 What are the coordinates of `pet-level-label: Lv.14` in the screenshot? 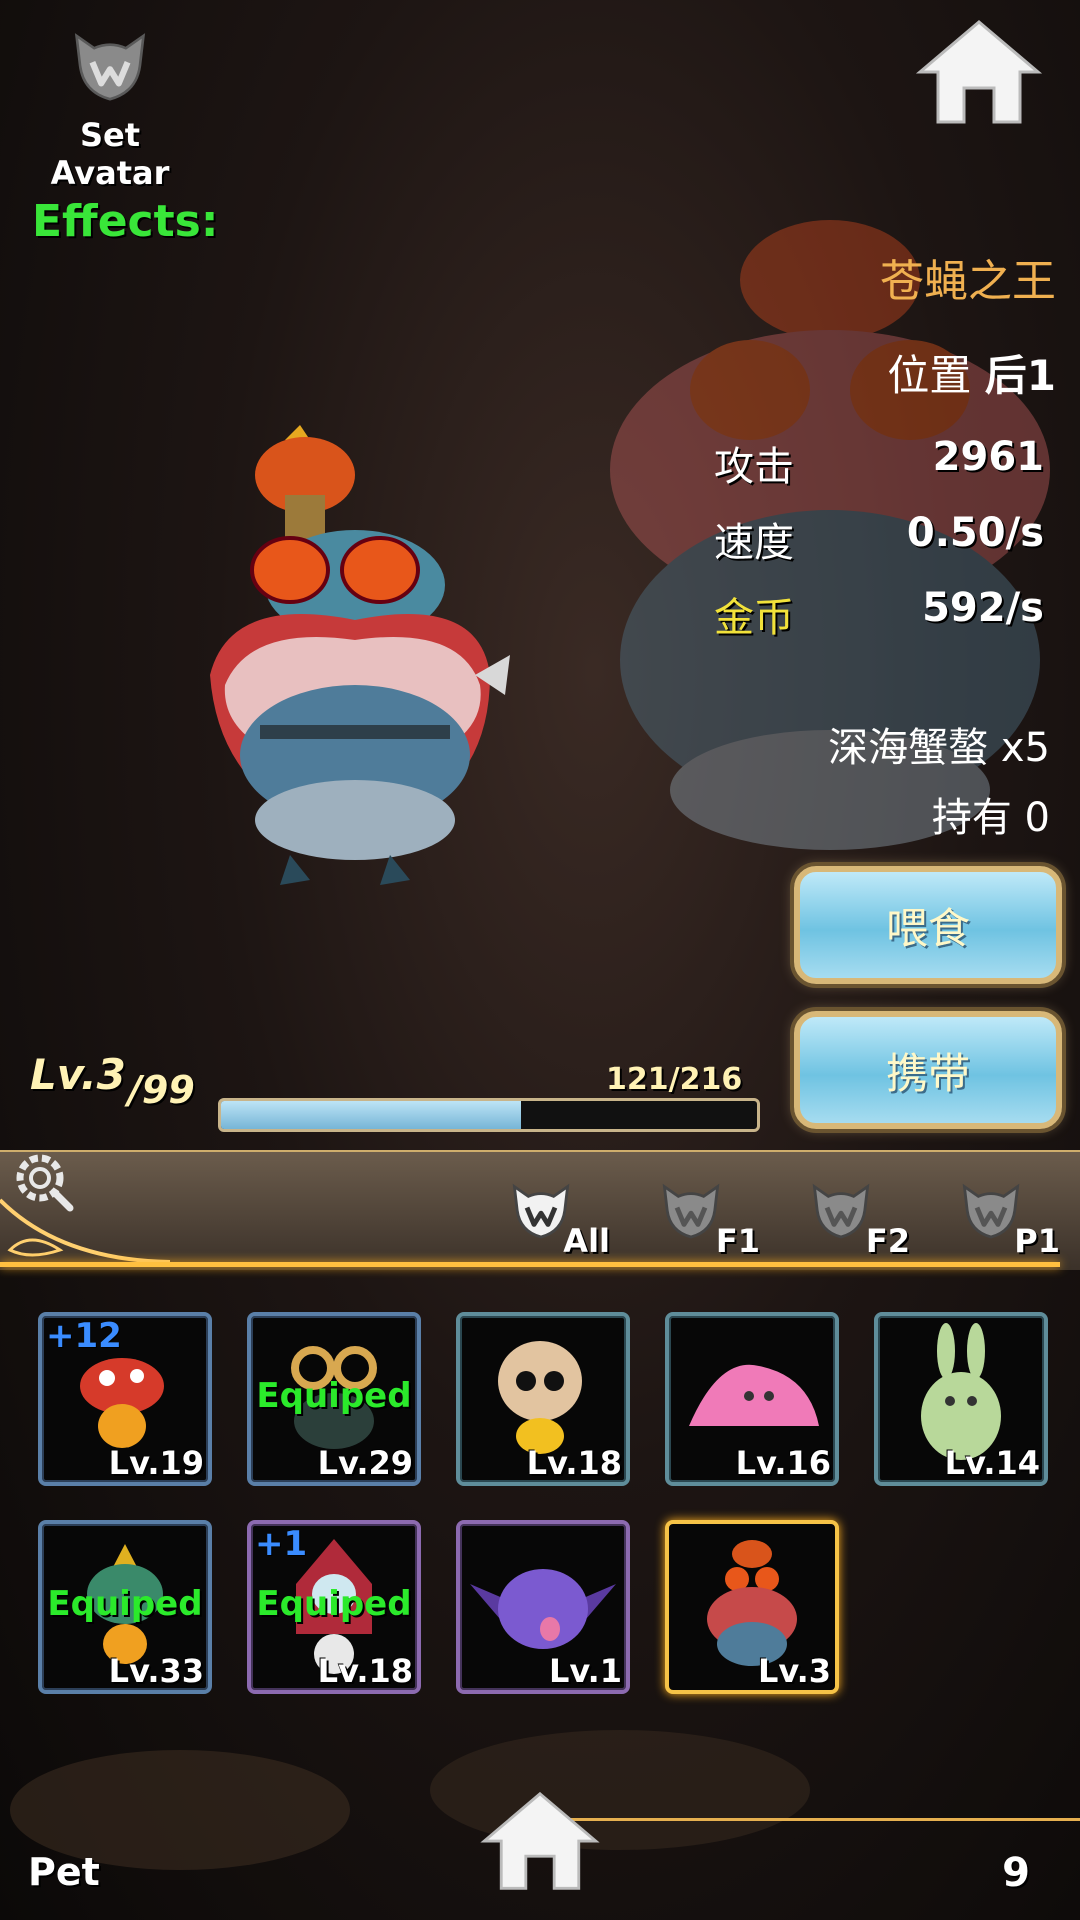 It's located at (992, 1463).